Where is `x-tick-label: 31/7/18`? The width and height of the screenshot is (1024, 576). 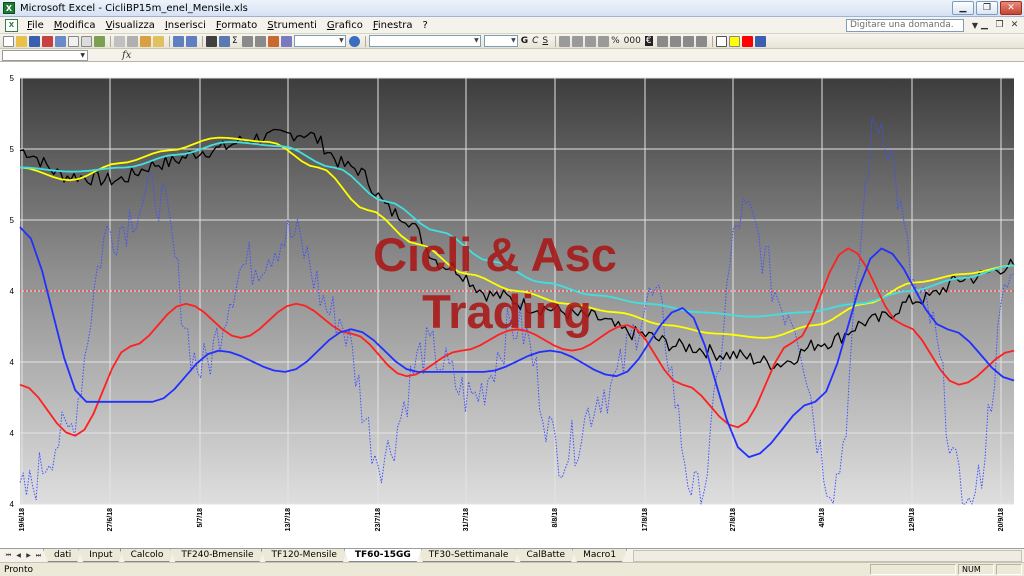
x-tick-label: 31/7/18 is located at coordinates (466, 519).